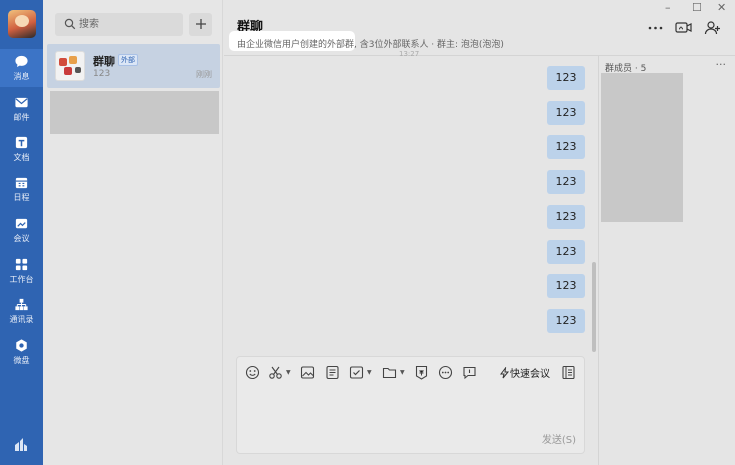 This screenshot has width=735, height=465. I want to click on send-button: 发送(S), so click(559, 438).